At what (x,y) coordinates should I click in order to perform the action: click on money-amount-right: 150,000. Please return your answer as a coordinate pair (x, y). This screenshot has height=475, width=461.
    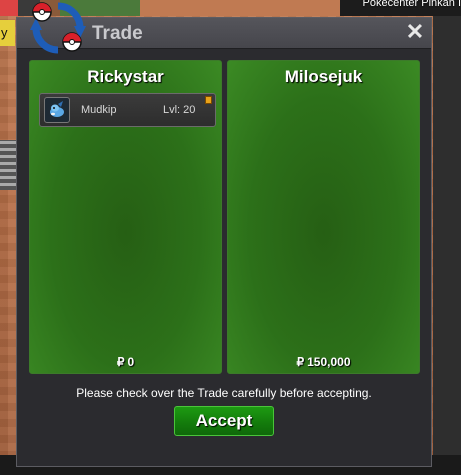
    Looking at the image, I should click on (329, 362).